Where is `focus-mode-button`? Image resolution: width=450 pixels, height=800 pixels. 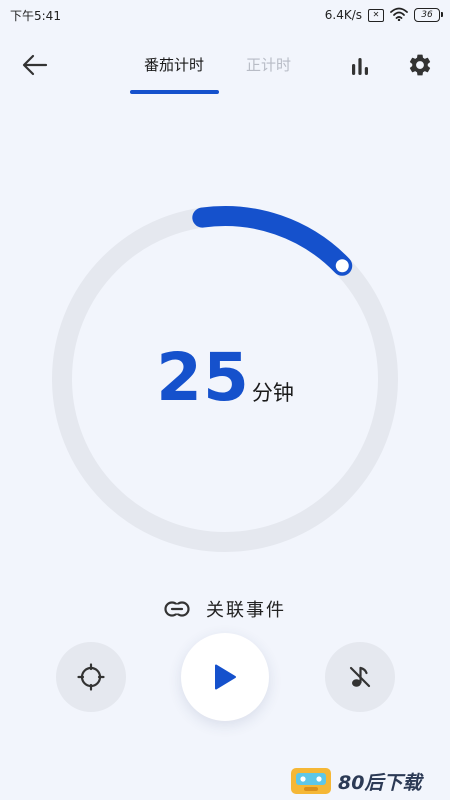 focus-mode-button is located at coordinates (91, 677).